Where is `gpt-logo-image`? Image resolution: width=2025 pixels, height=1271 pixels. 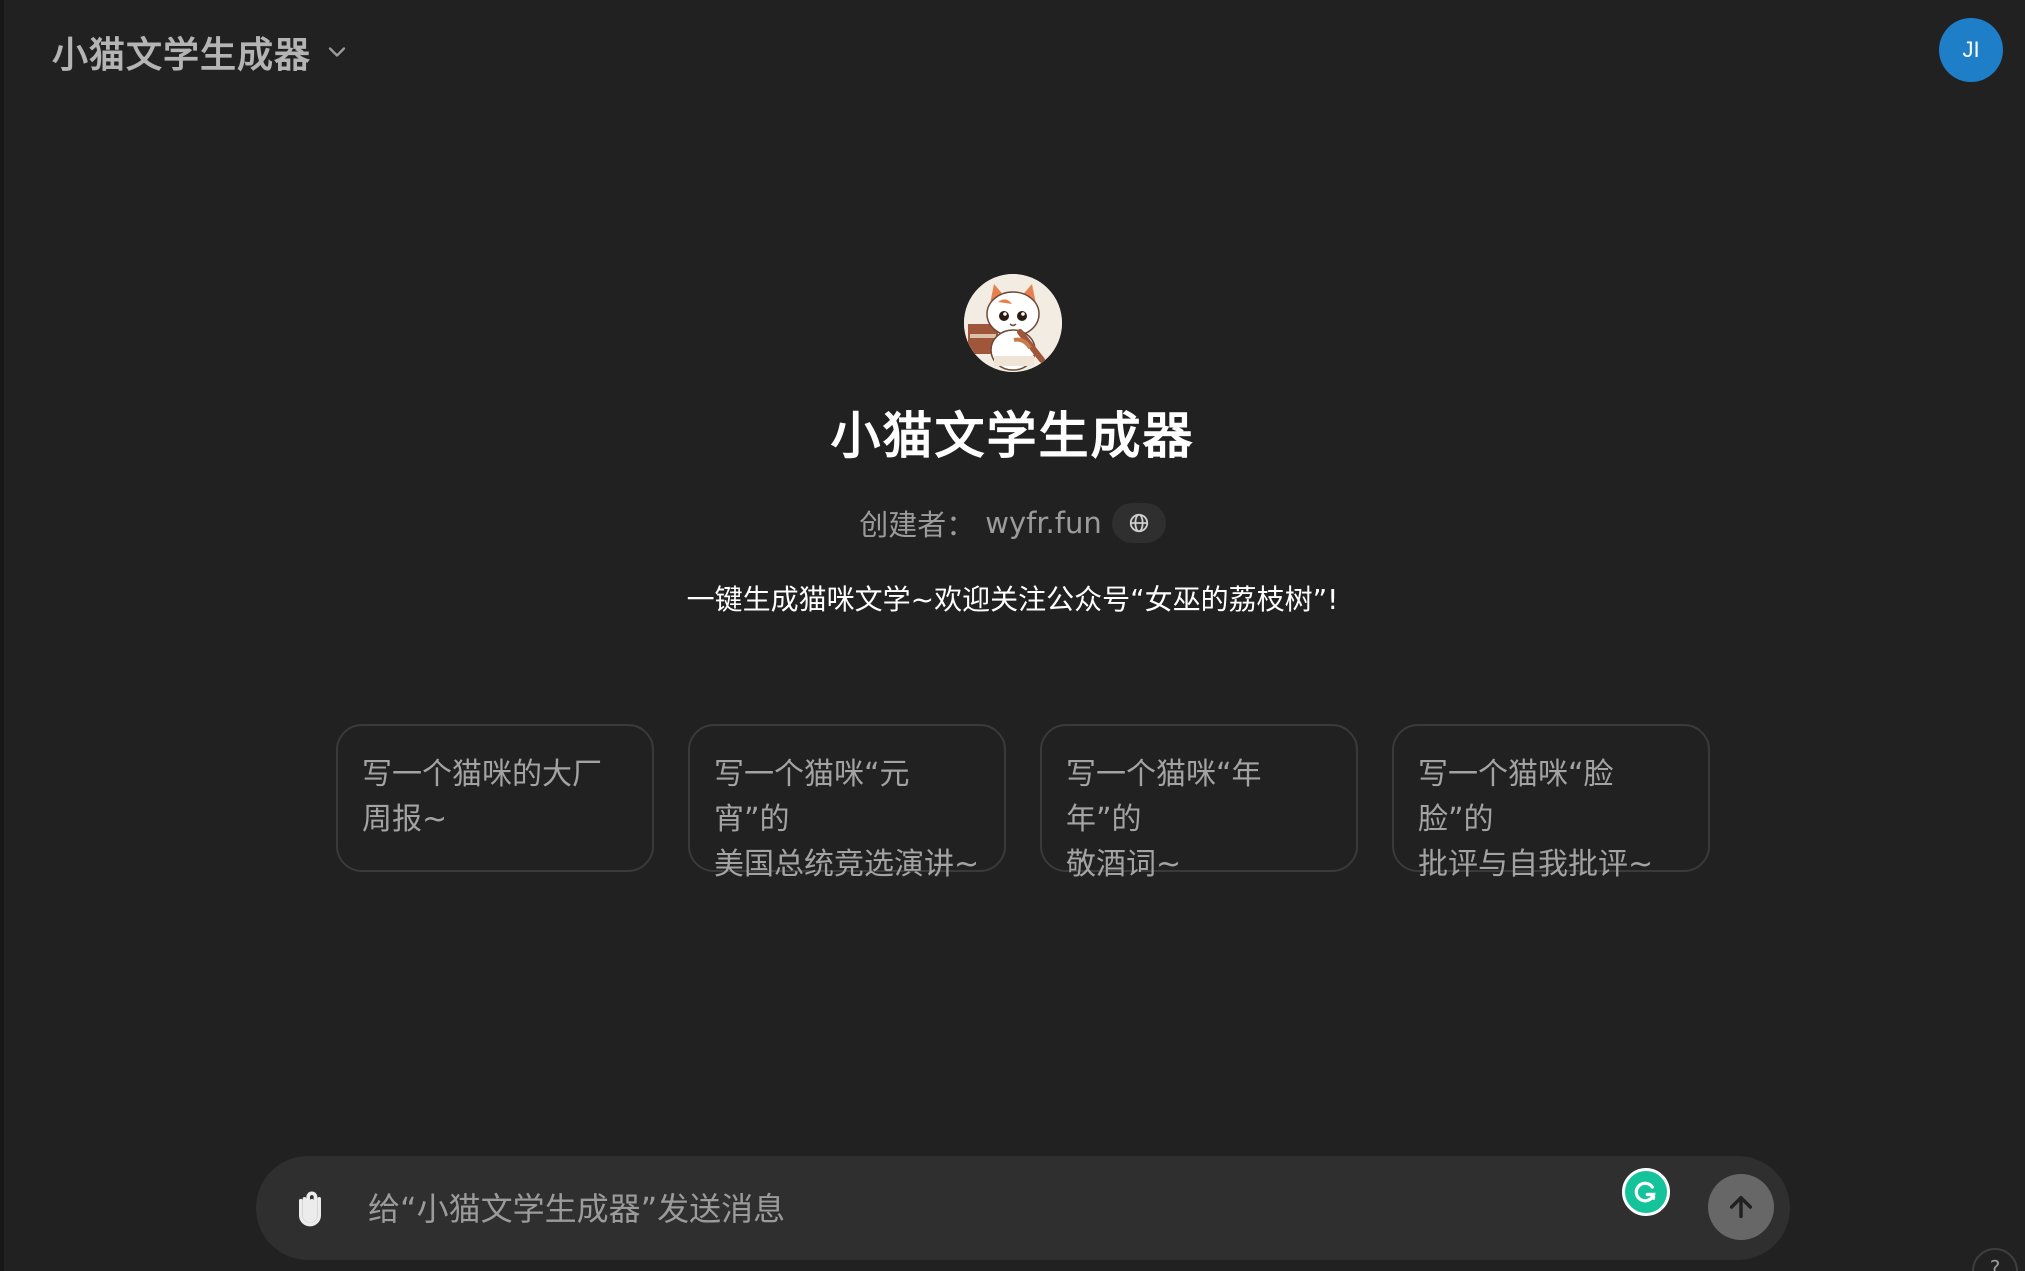 gpt-logo-image is located at coordinates (1012, 323).